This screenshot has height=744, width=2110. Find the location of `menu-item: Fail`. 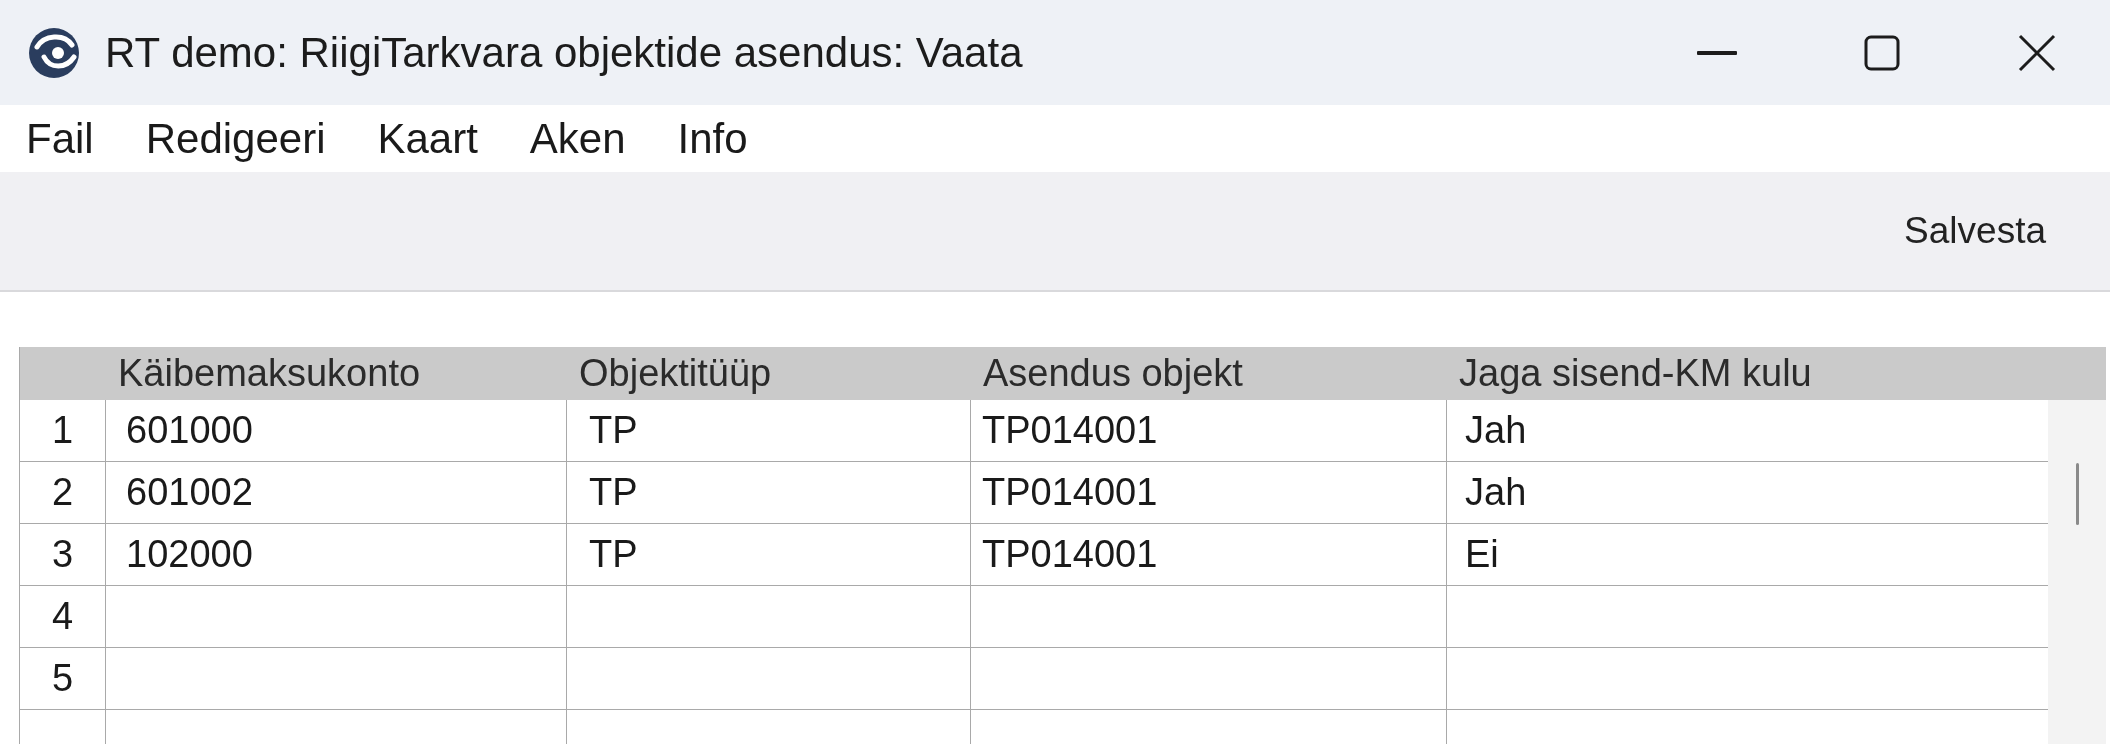

menu-item: Fail is located at coordinates (60, 138).